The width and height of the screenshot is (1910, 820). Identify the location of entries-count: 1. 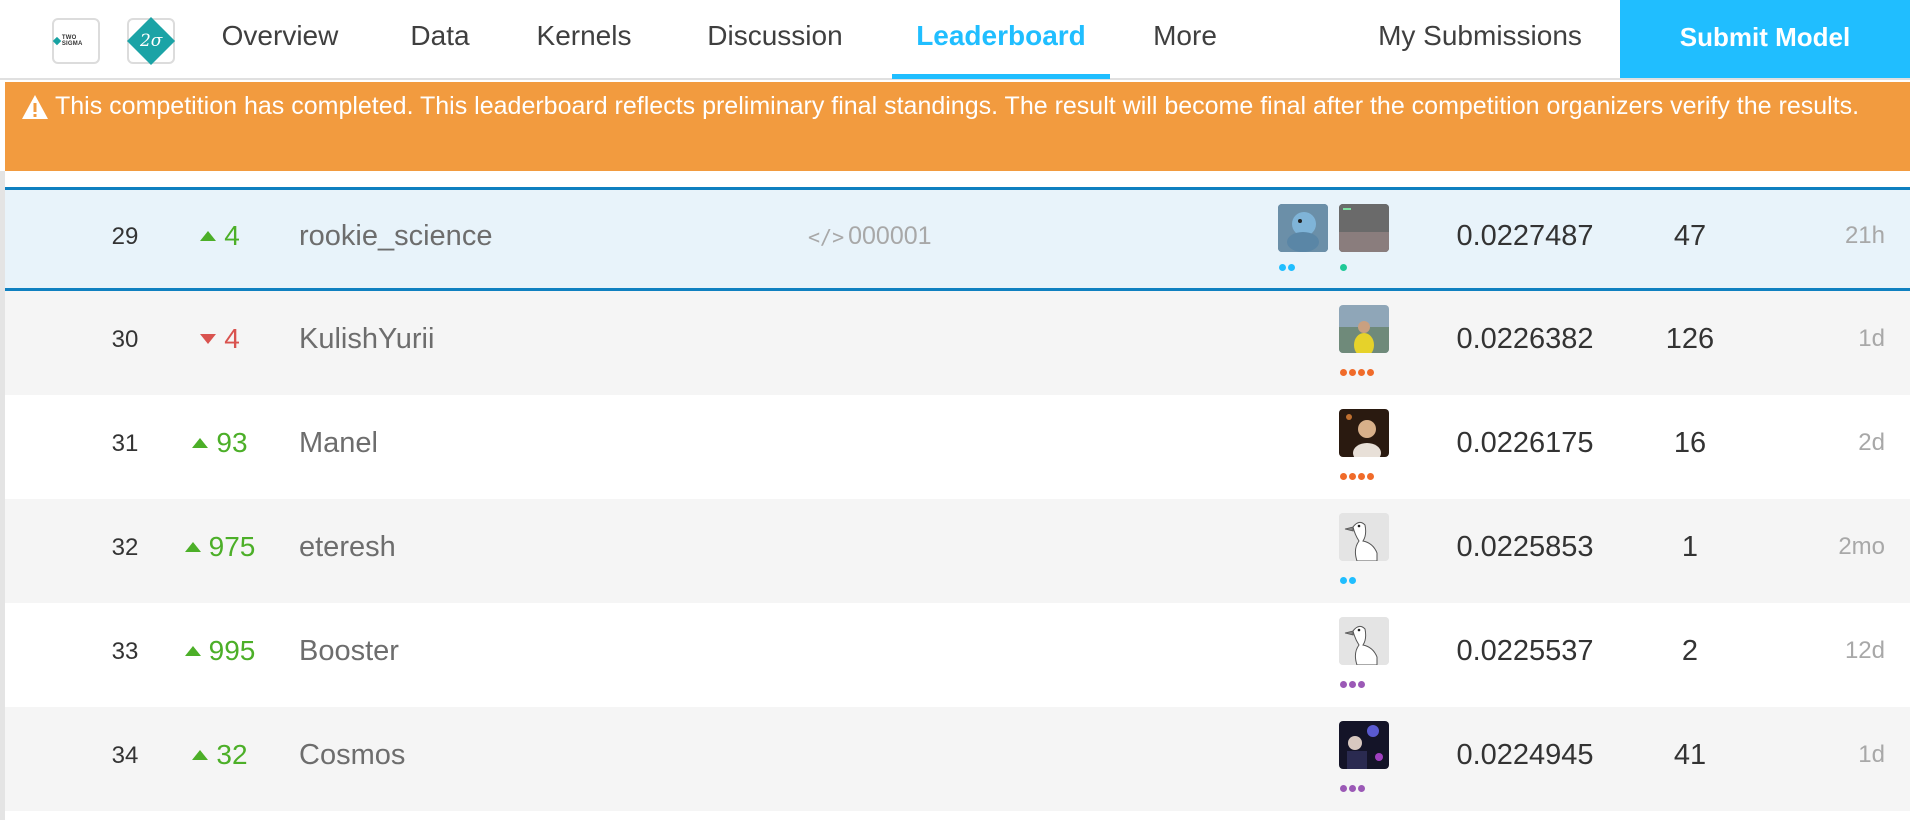
(1690, 547).